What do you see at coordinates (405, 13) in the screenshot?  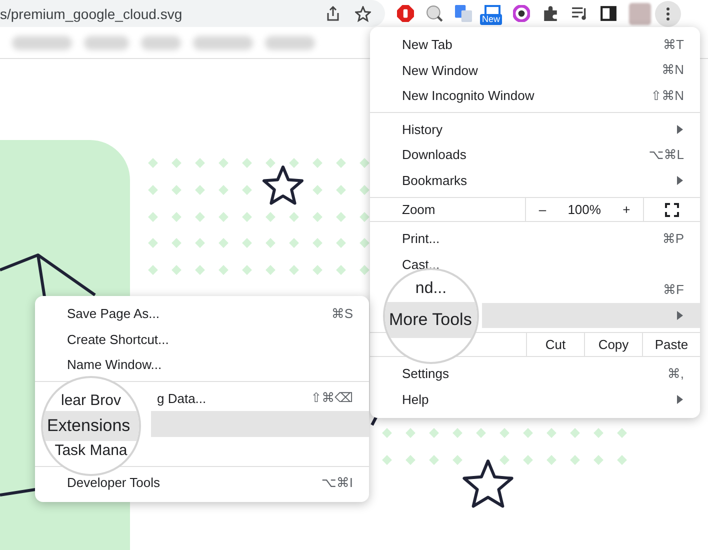 I see `stop-sign-icon` at bounding box center [405, 13].